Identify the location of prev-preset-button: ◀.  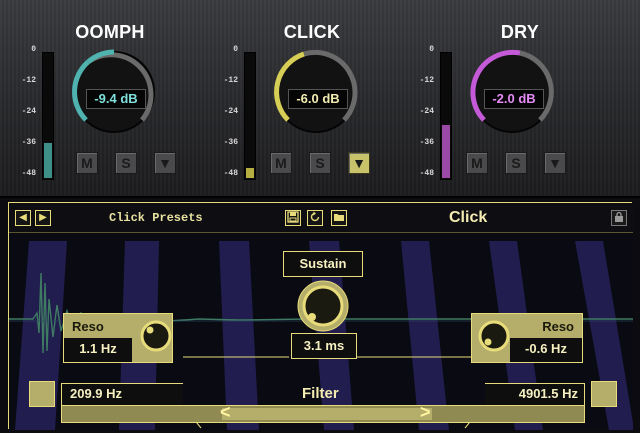
(23, 218).